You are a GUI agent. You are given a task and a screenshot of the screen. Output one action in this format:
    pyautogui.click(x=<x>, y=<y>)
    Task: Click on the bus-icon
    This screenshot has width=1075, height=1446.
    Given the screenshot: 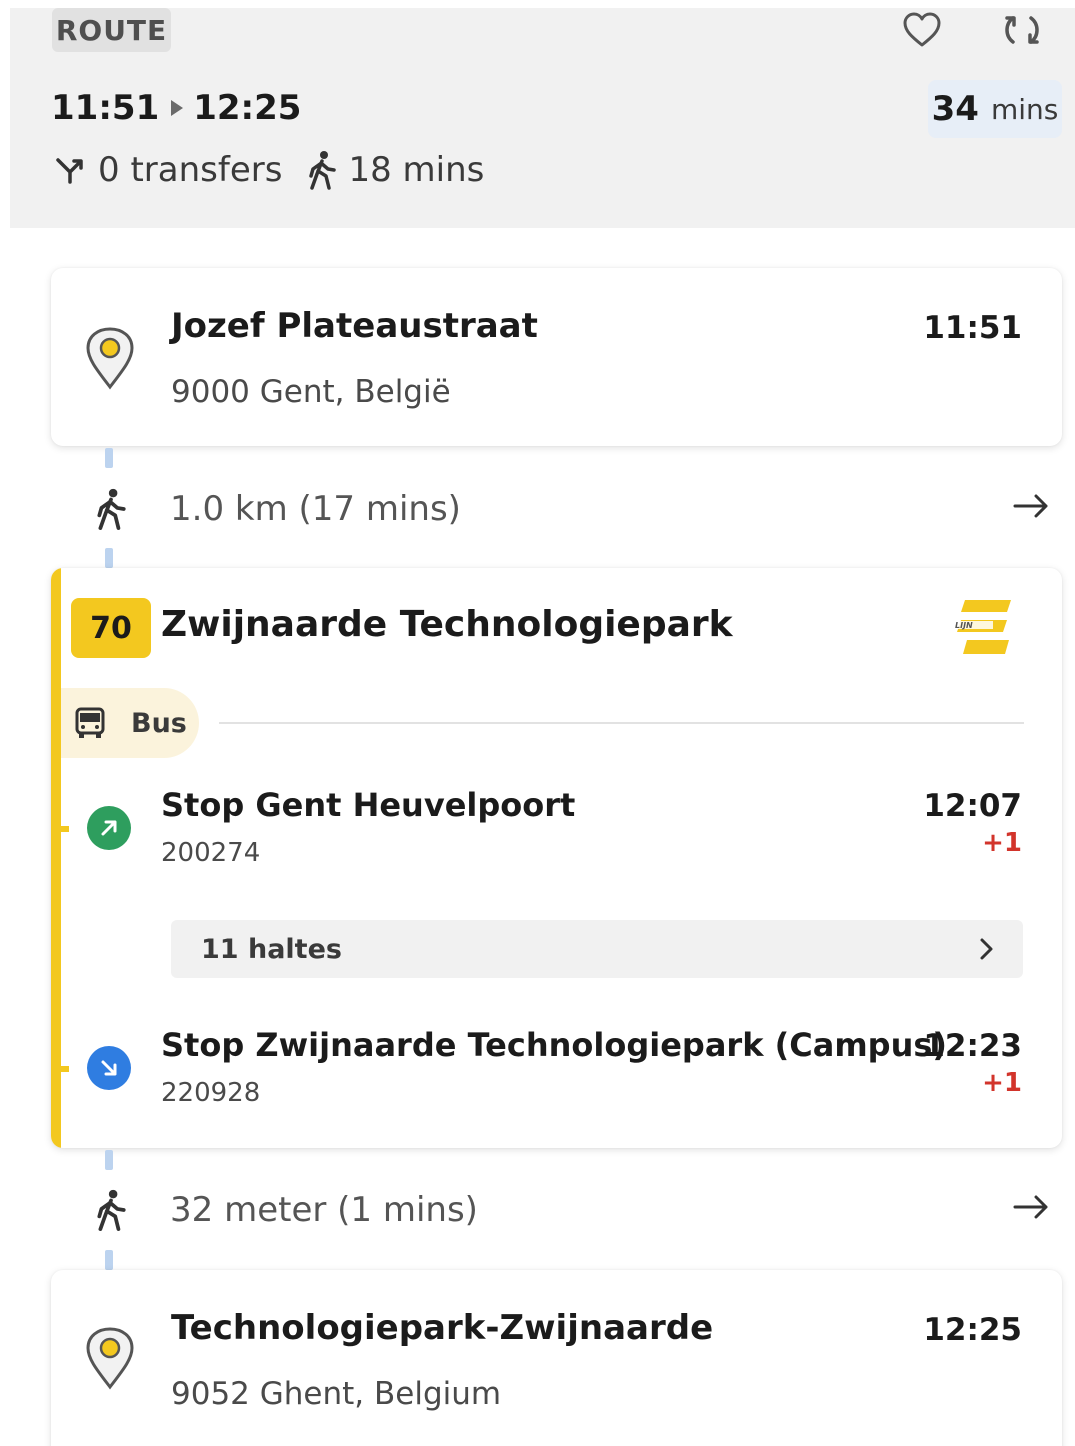 What is the action you would take?
    pyautogui.click(x=90, y=722)
    